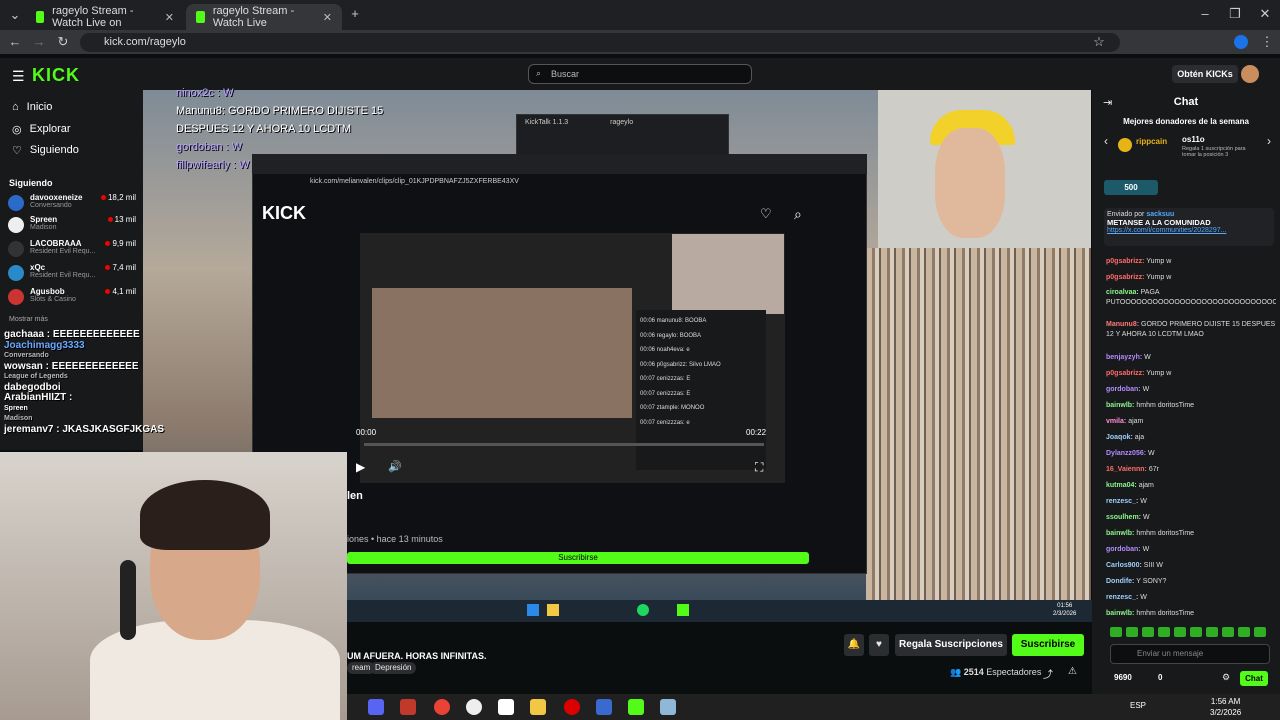  What do you see at coordinates (1072, 671) in the screenshot?
I see `report-icon: ⚠` at bounding box center [1072, 671].